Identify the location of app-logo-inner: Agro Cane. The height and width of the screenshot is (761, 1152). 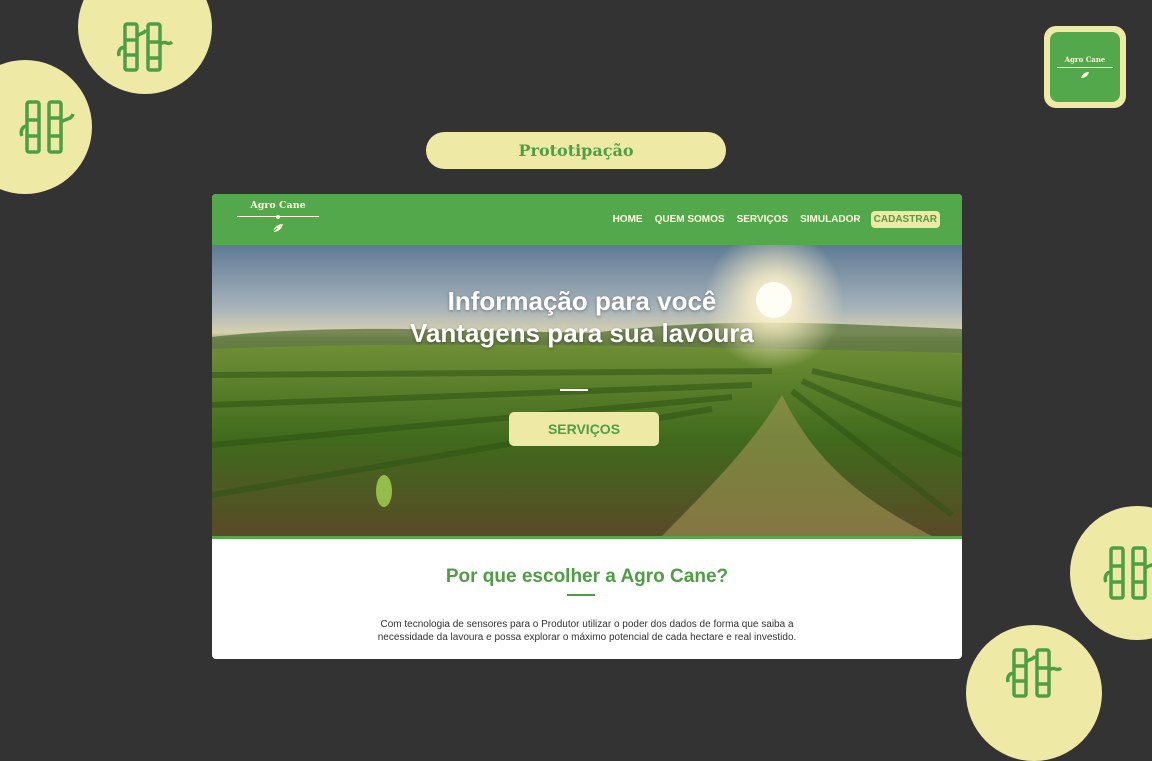
(1085, 67).